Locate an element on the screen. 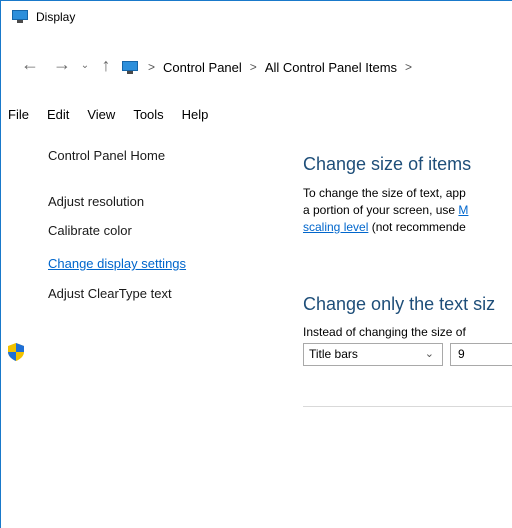  breadcrumb-all-items: All Control Panel Items is located at coordinates (331, 67).